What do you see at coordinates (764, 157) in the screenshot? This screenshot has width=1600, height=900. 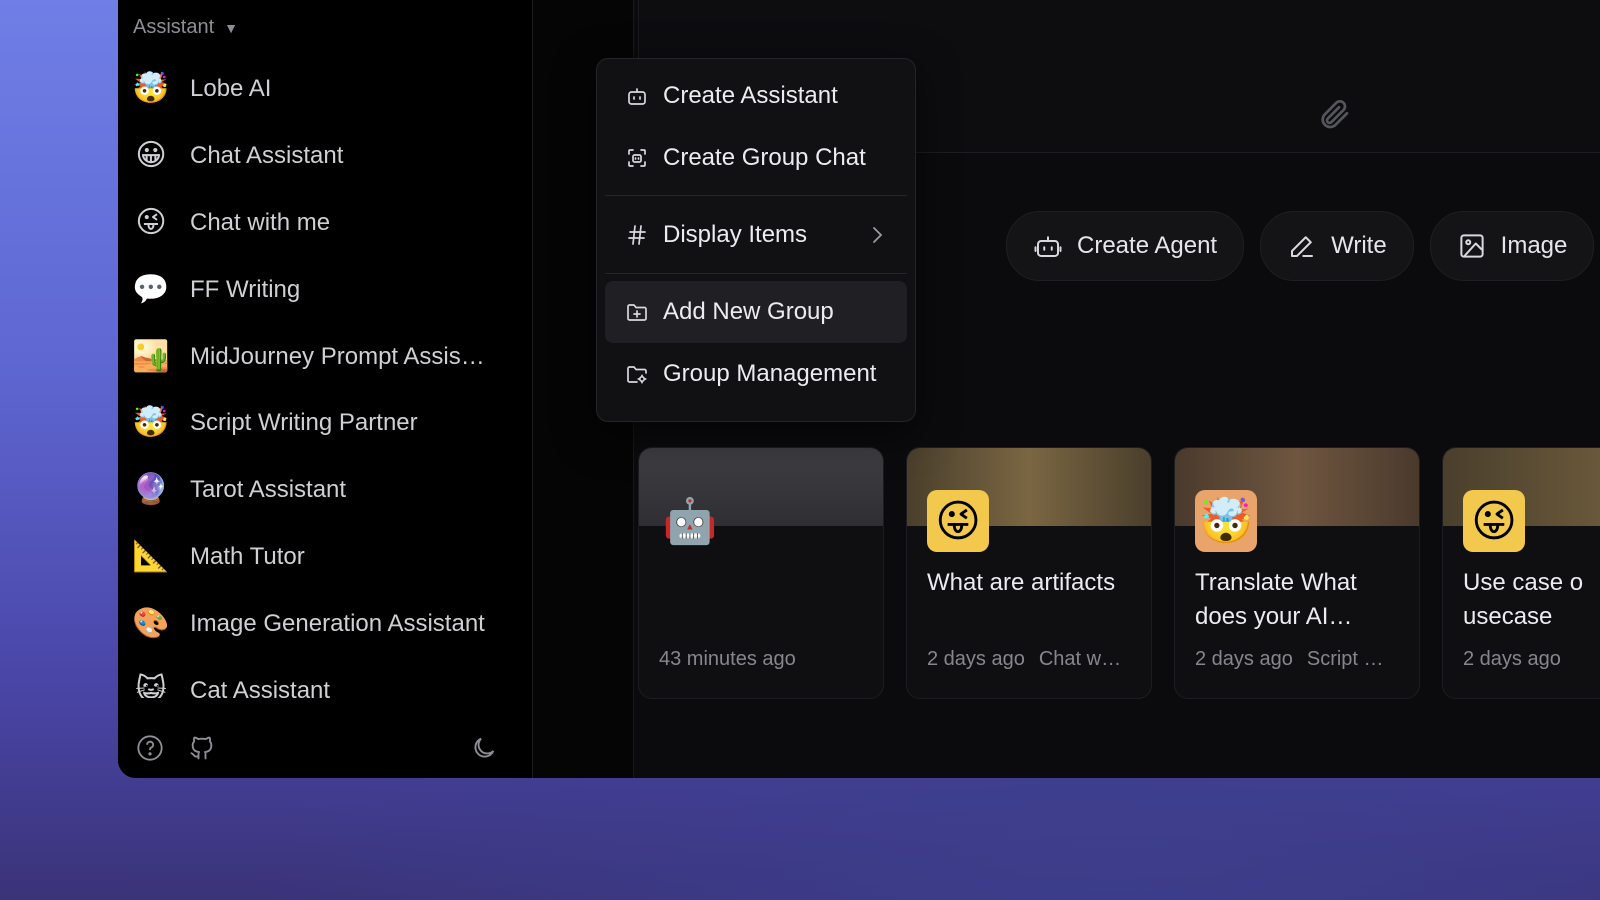 I see `menu-item-label: Create Group Chat` at bounding box center [764, 157].